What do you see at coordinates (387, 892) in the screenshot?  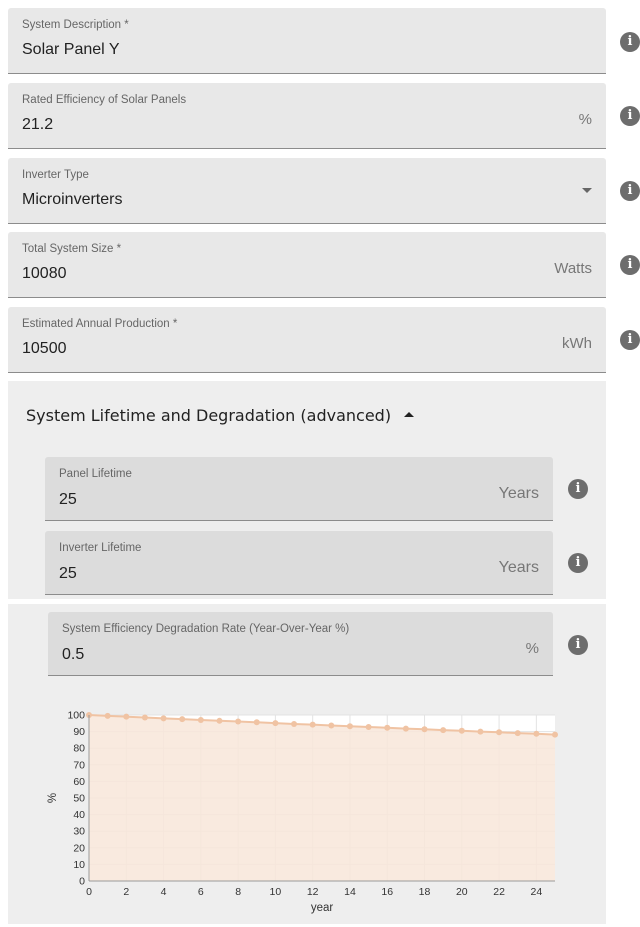 I see `x-tick-label: 16` at bounding box center [387, 892].